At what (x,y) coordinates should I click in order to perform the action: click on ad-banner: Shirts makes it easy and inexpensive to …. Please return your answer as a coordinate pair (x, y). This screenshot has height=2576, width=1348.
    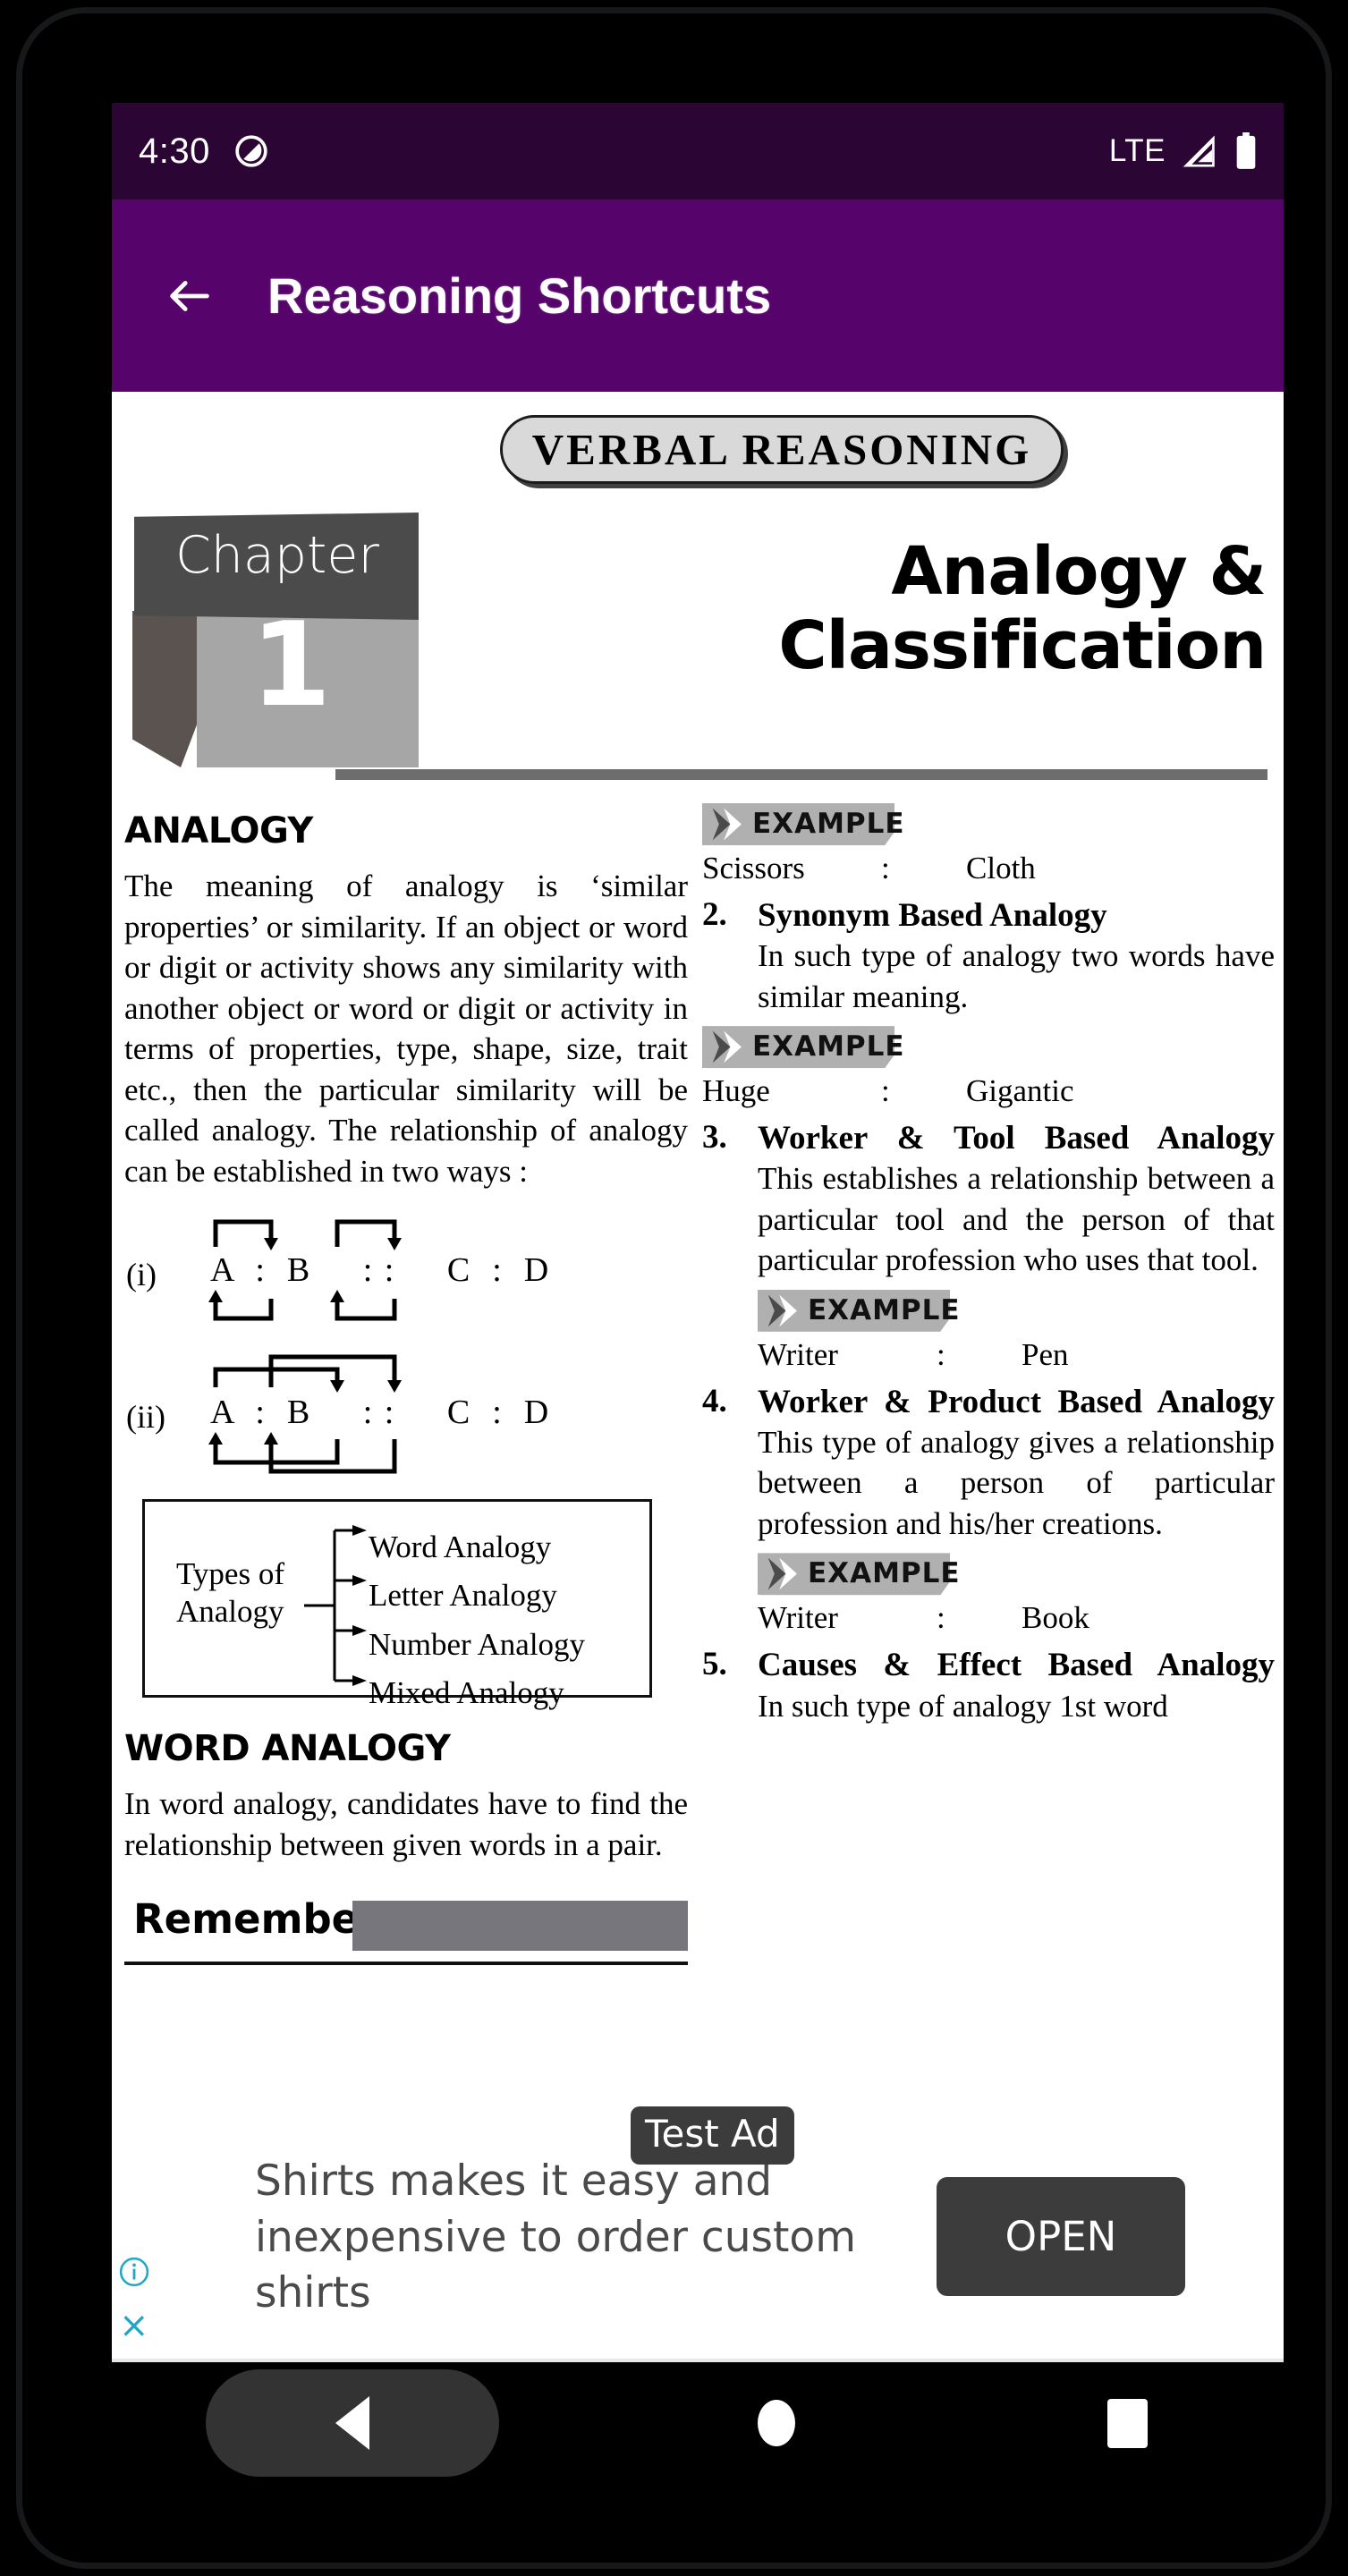
    Looking at the image, I should click on (698, 2245).